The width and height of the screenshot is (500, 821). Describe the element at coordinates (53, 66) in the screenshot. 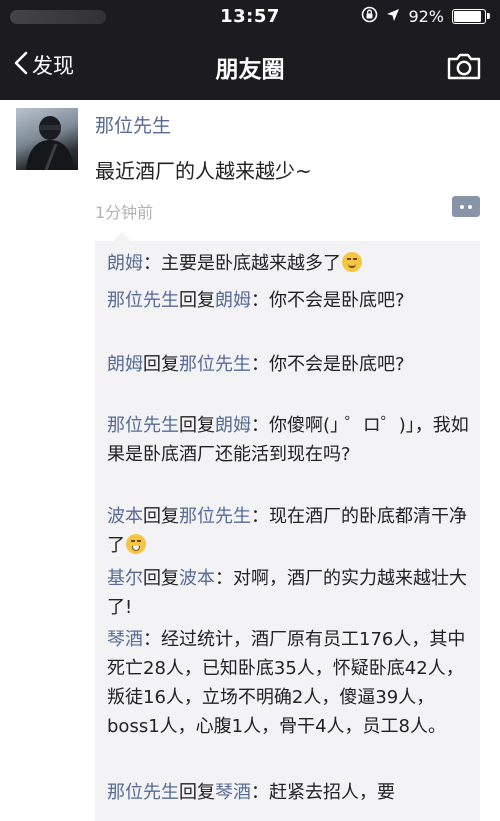

I see `back-label: 发现` at that location.